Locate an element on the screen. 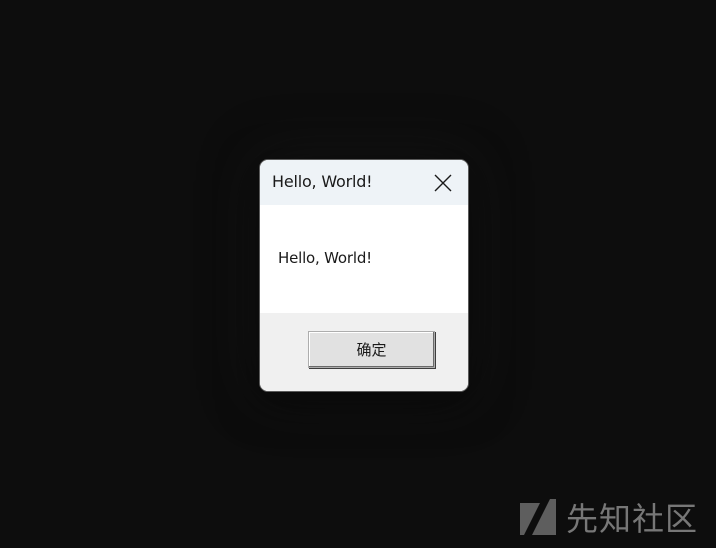 Image resolution: width=716 pixels, height=548 pixels. xianzhi-logo-icon is located at coordinates (537, 517).